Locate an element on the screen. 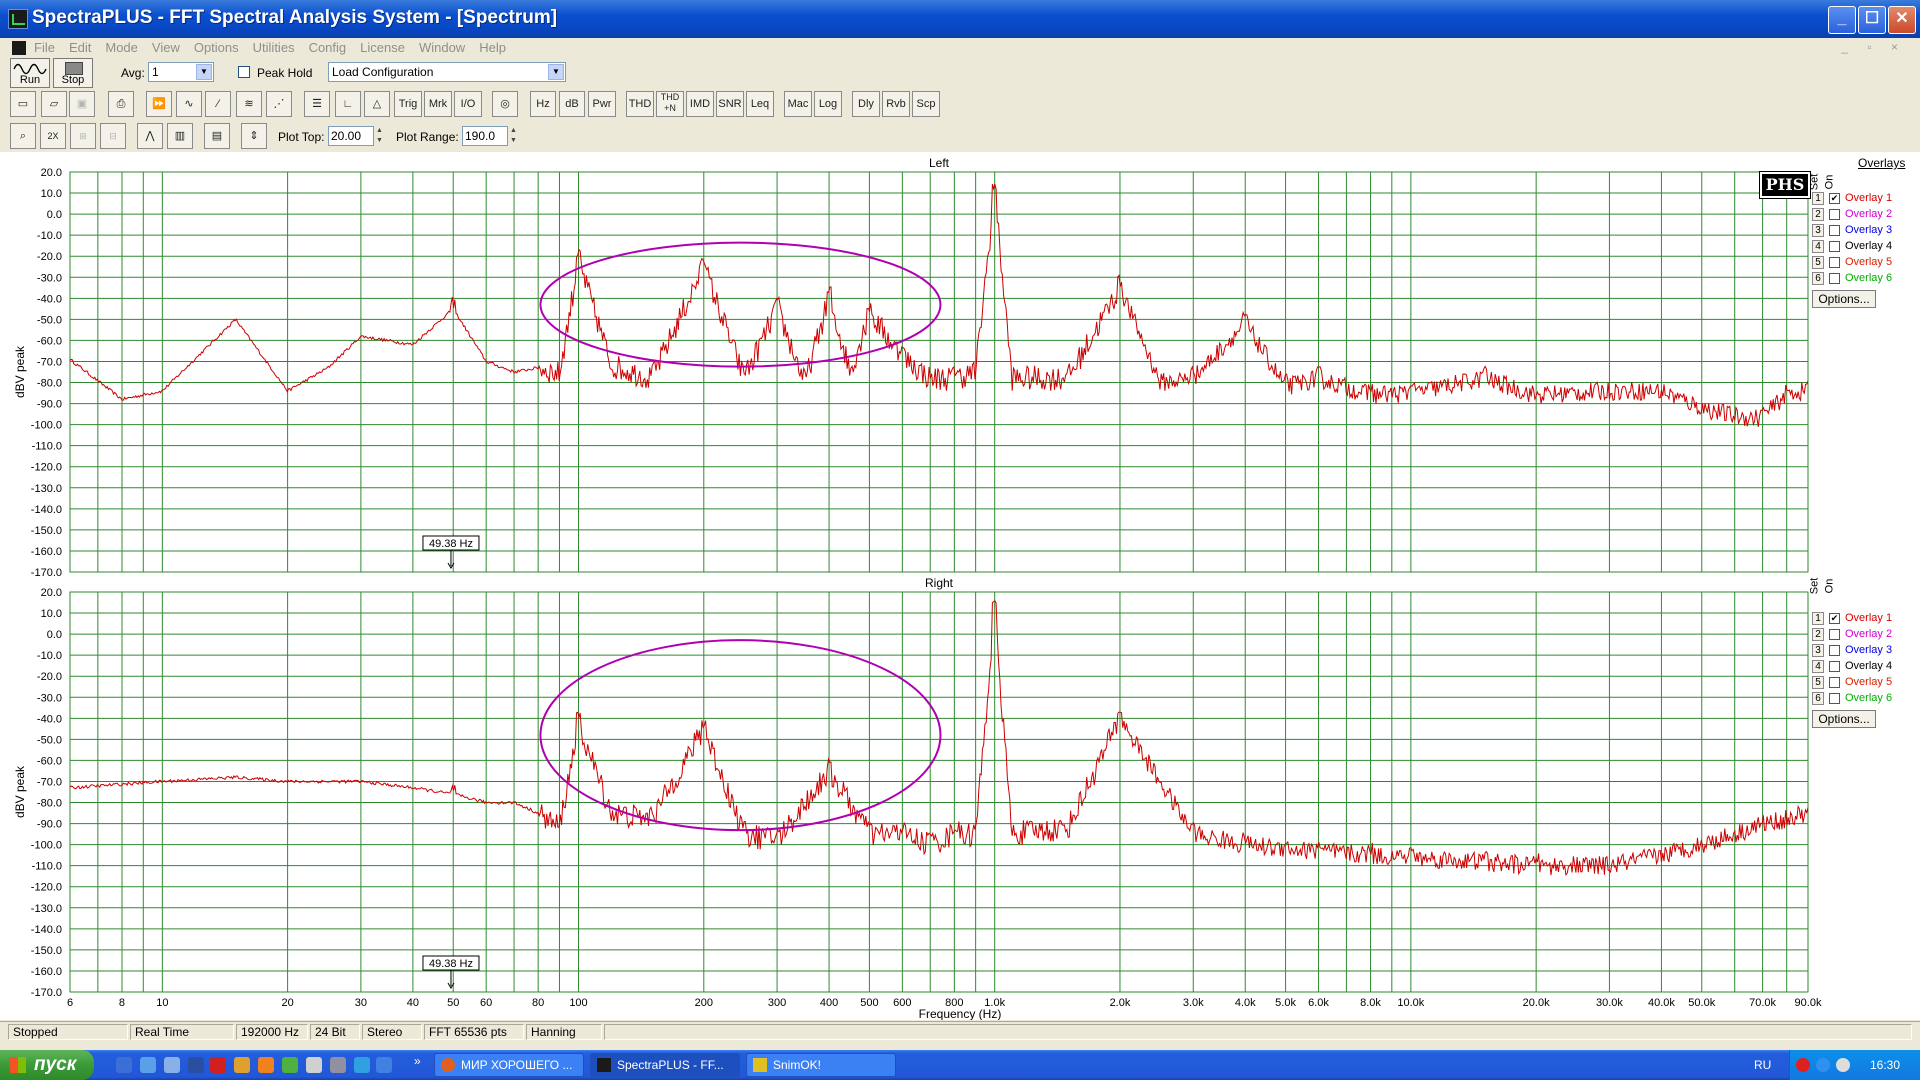  menu-config: Config is located at coordinates (328, 47).